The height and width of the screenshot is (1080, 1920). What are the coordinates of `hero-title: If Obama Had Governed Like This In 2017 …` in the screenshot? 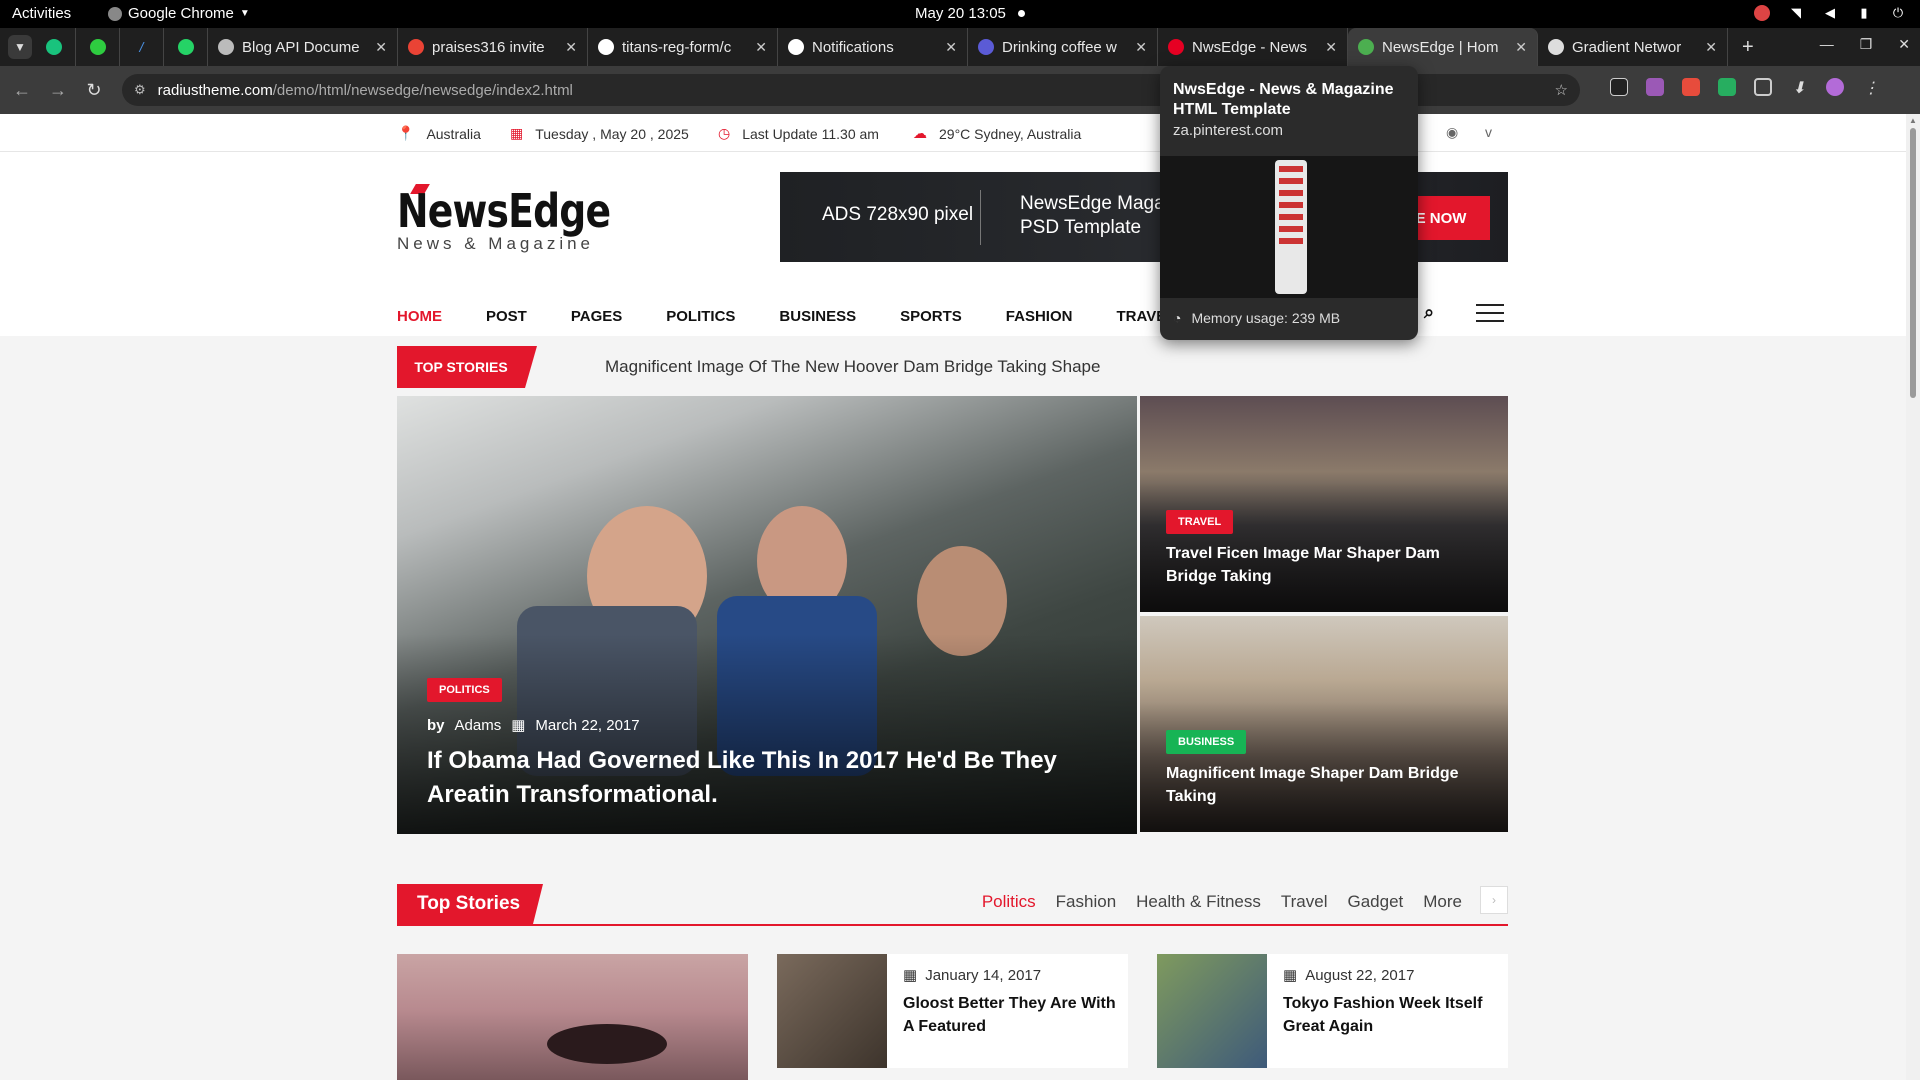 It's located at (772, 778).